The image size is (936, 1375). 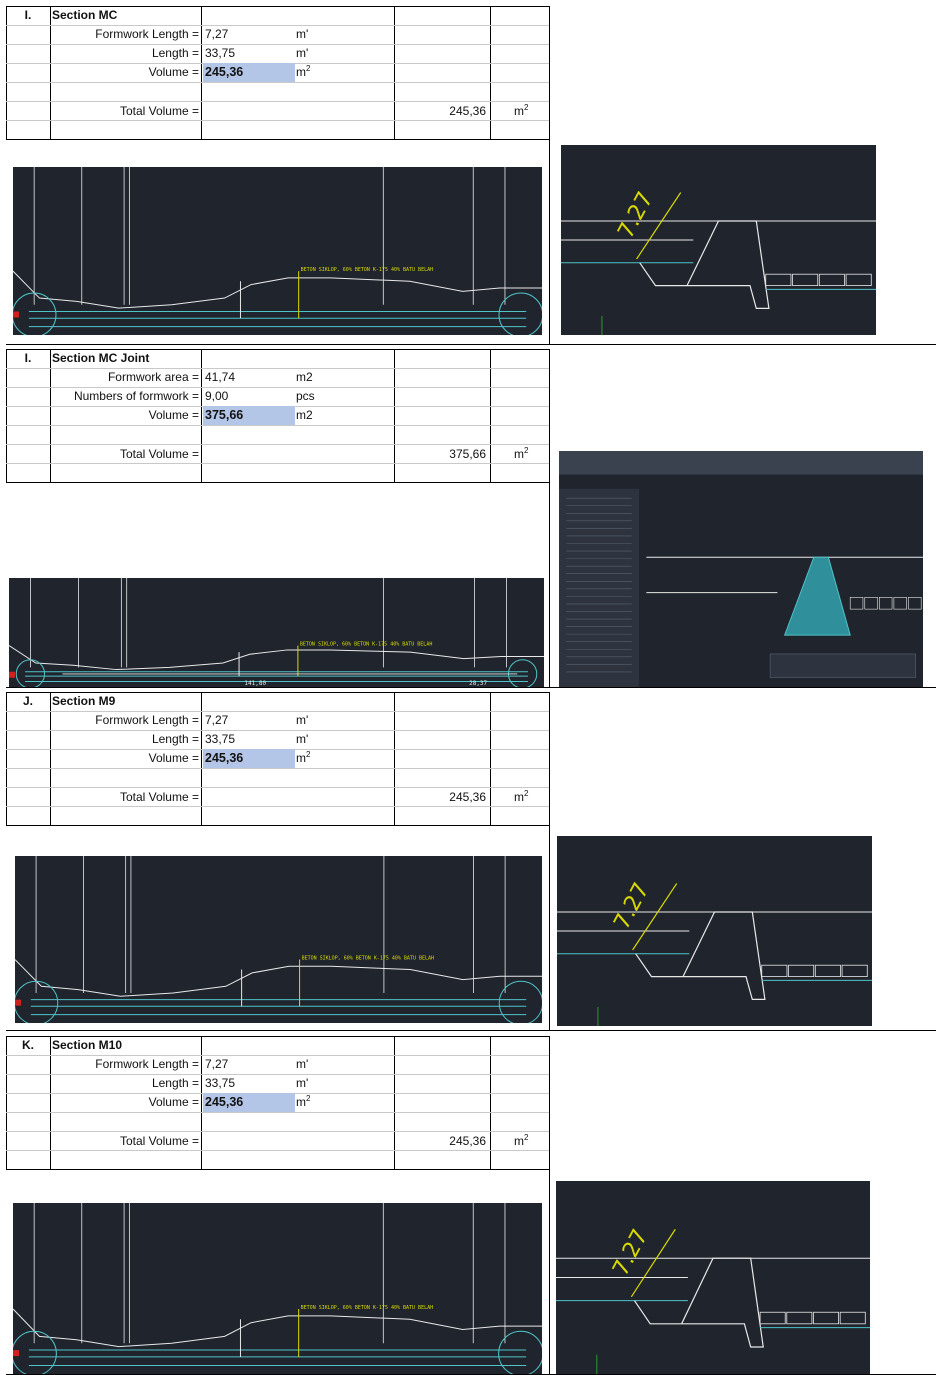 I want to click on dimension-label: 28,37, so click(x=478, y=683).